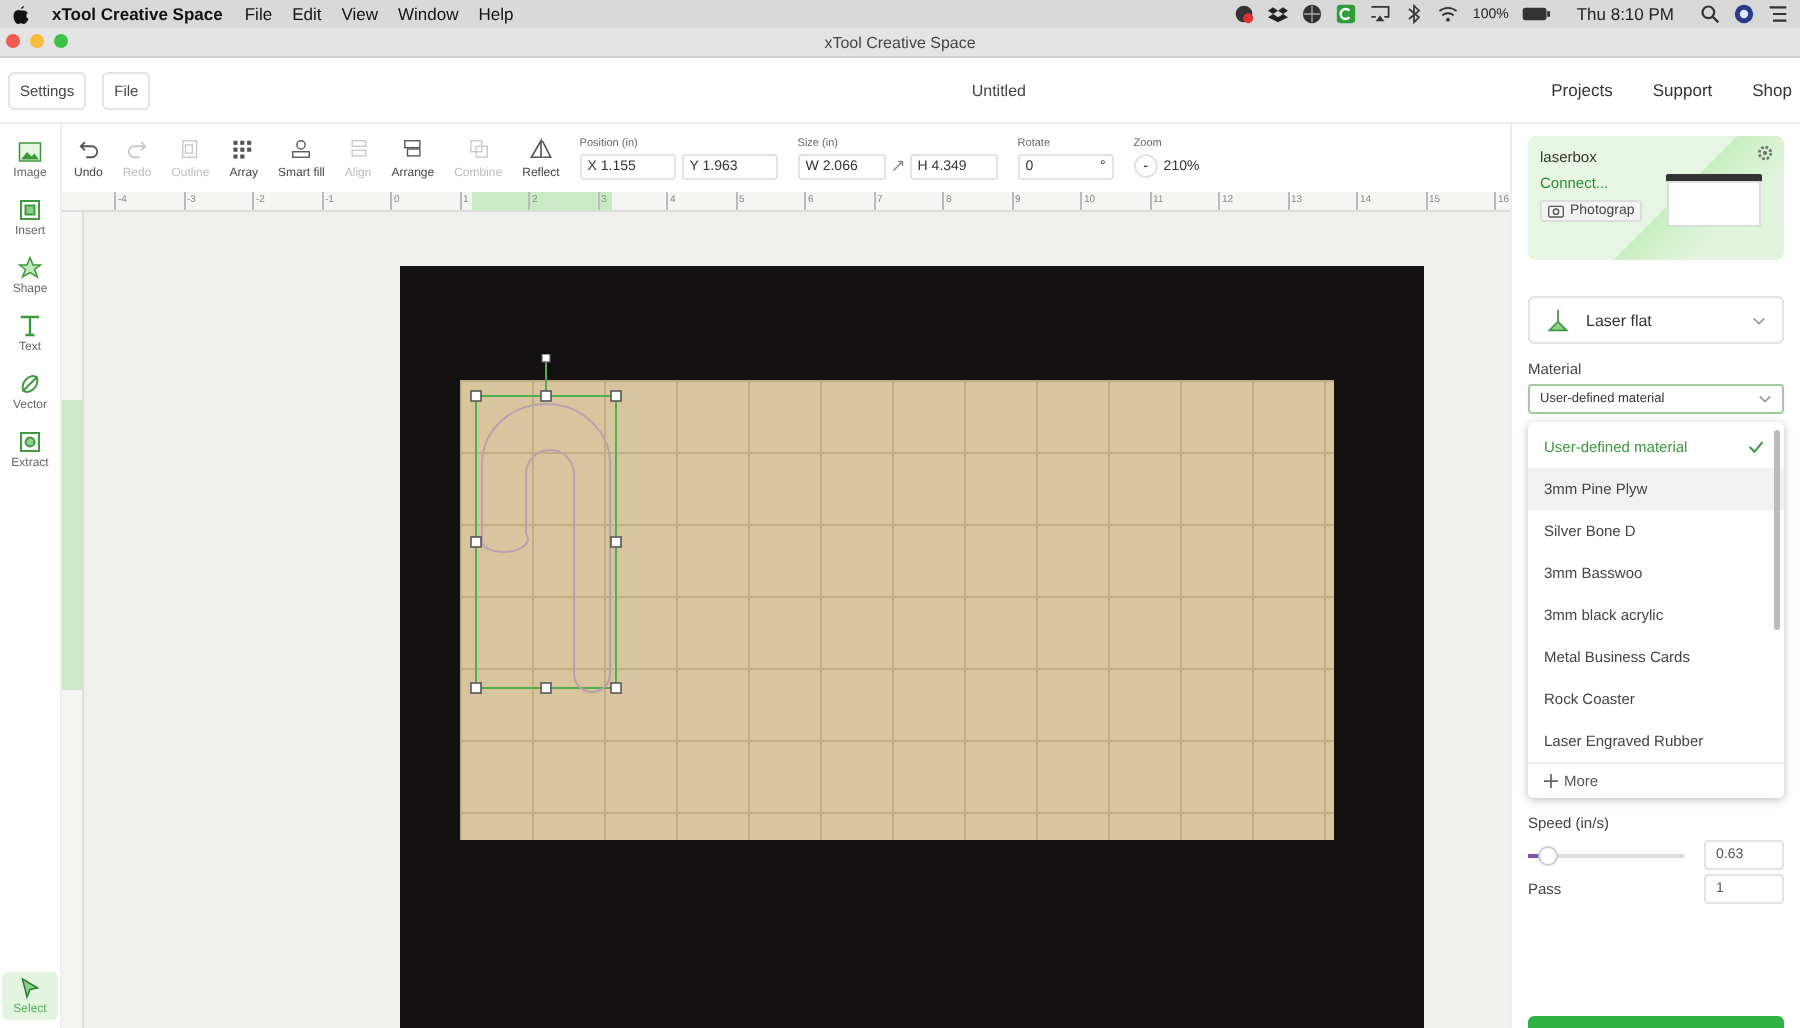 The height and width of the screenshot is (1028, 1800). I want to click on laser-mode-dropdown: Laser flat, so click(1656, 320).